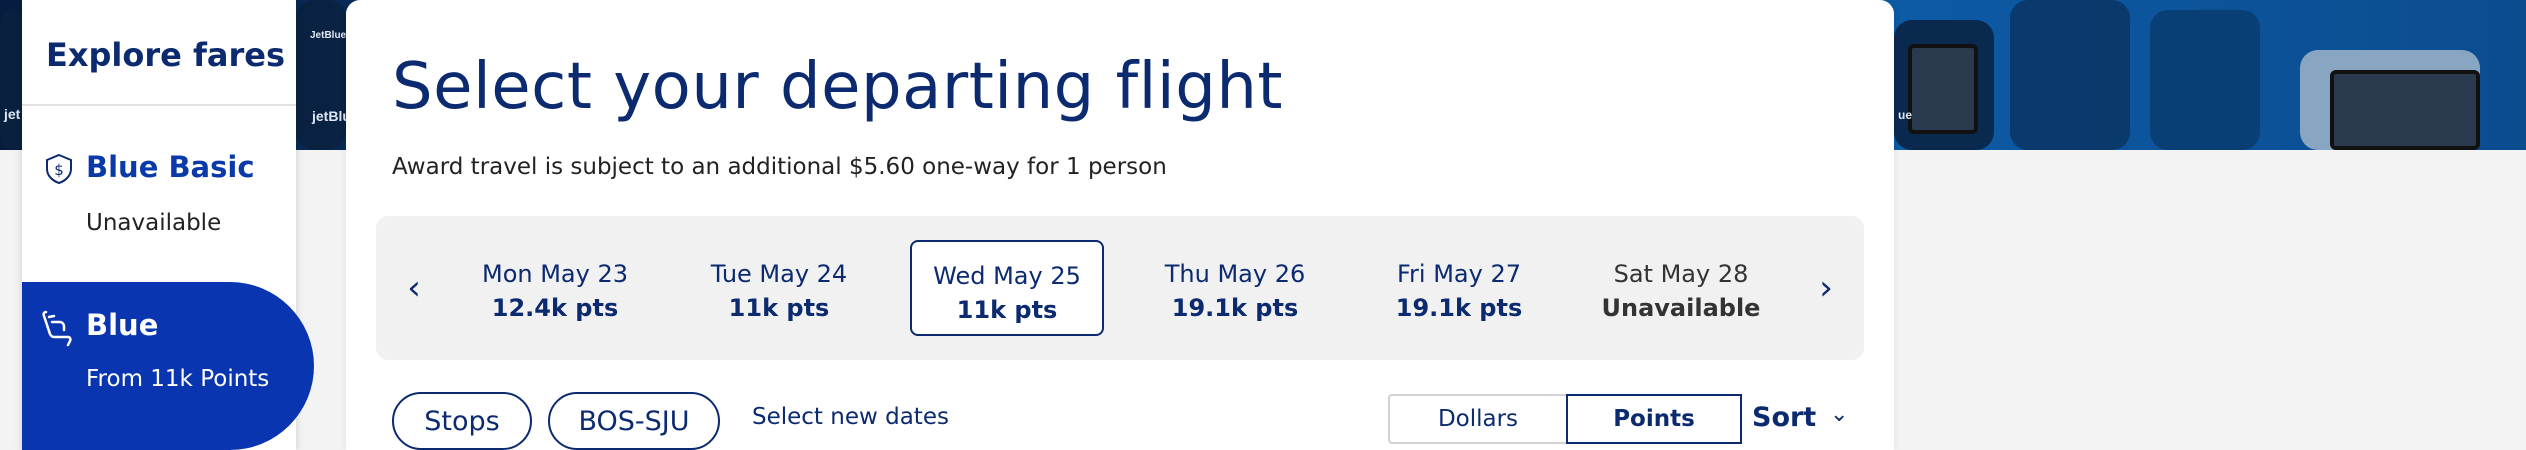  I want to click on date-option: Fri May 27 19.1k pts, so click(1459, 288).